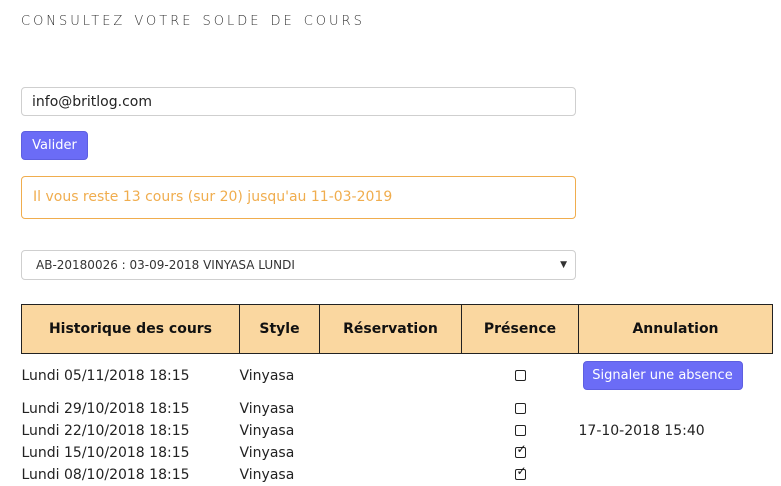 The width and height of the screenshot is (781, 486). I want to click on page-title: Consultez votre solde de cours, so click(193, 19).